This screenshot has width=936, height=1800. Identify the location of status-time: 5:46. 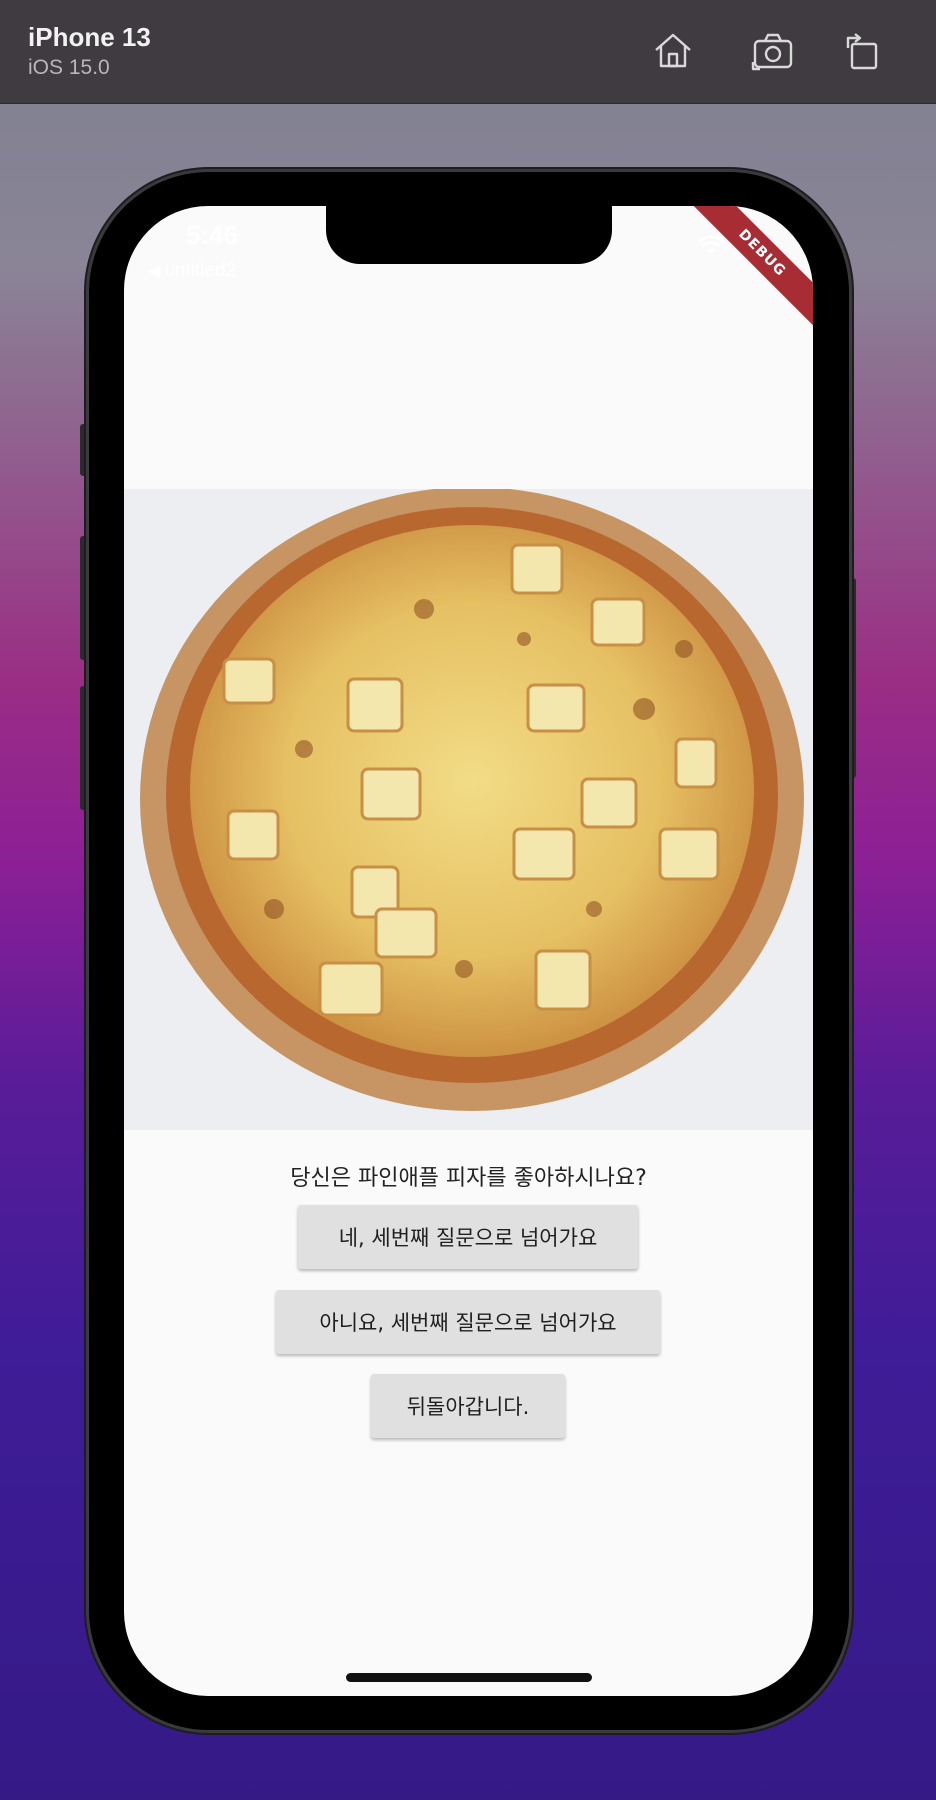
(212, 235).